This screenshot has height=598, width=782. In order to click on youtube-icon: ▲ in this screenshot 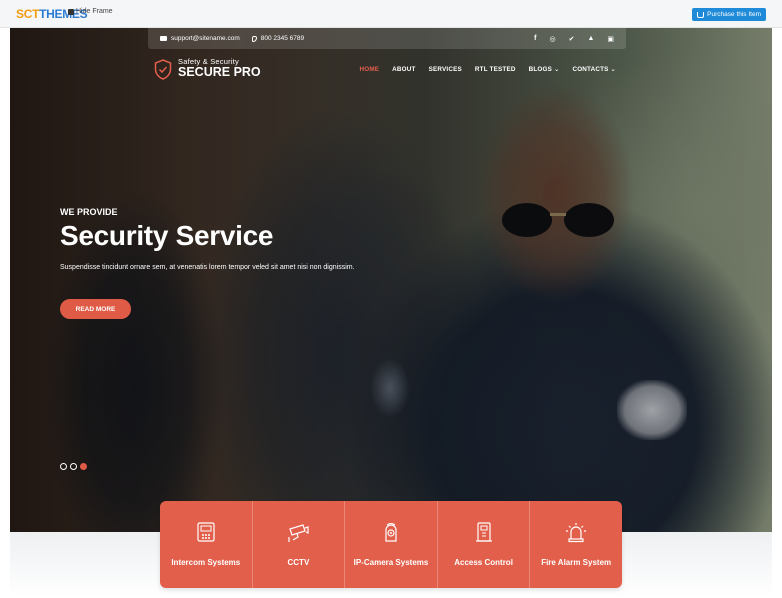, I will do `click(590, 38)`.